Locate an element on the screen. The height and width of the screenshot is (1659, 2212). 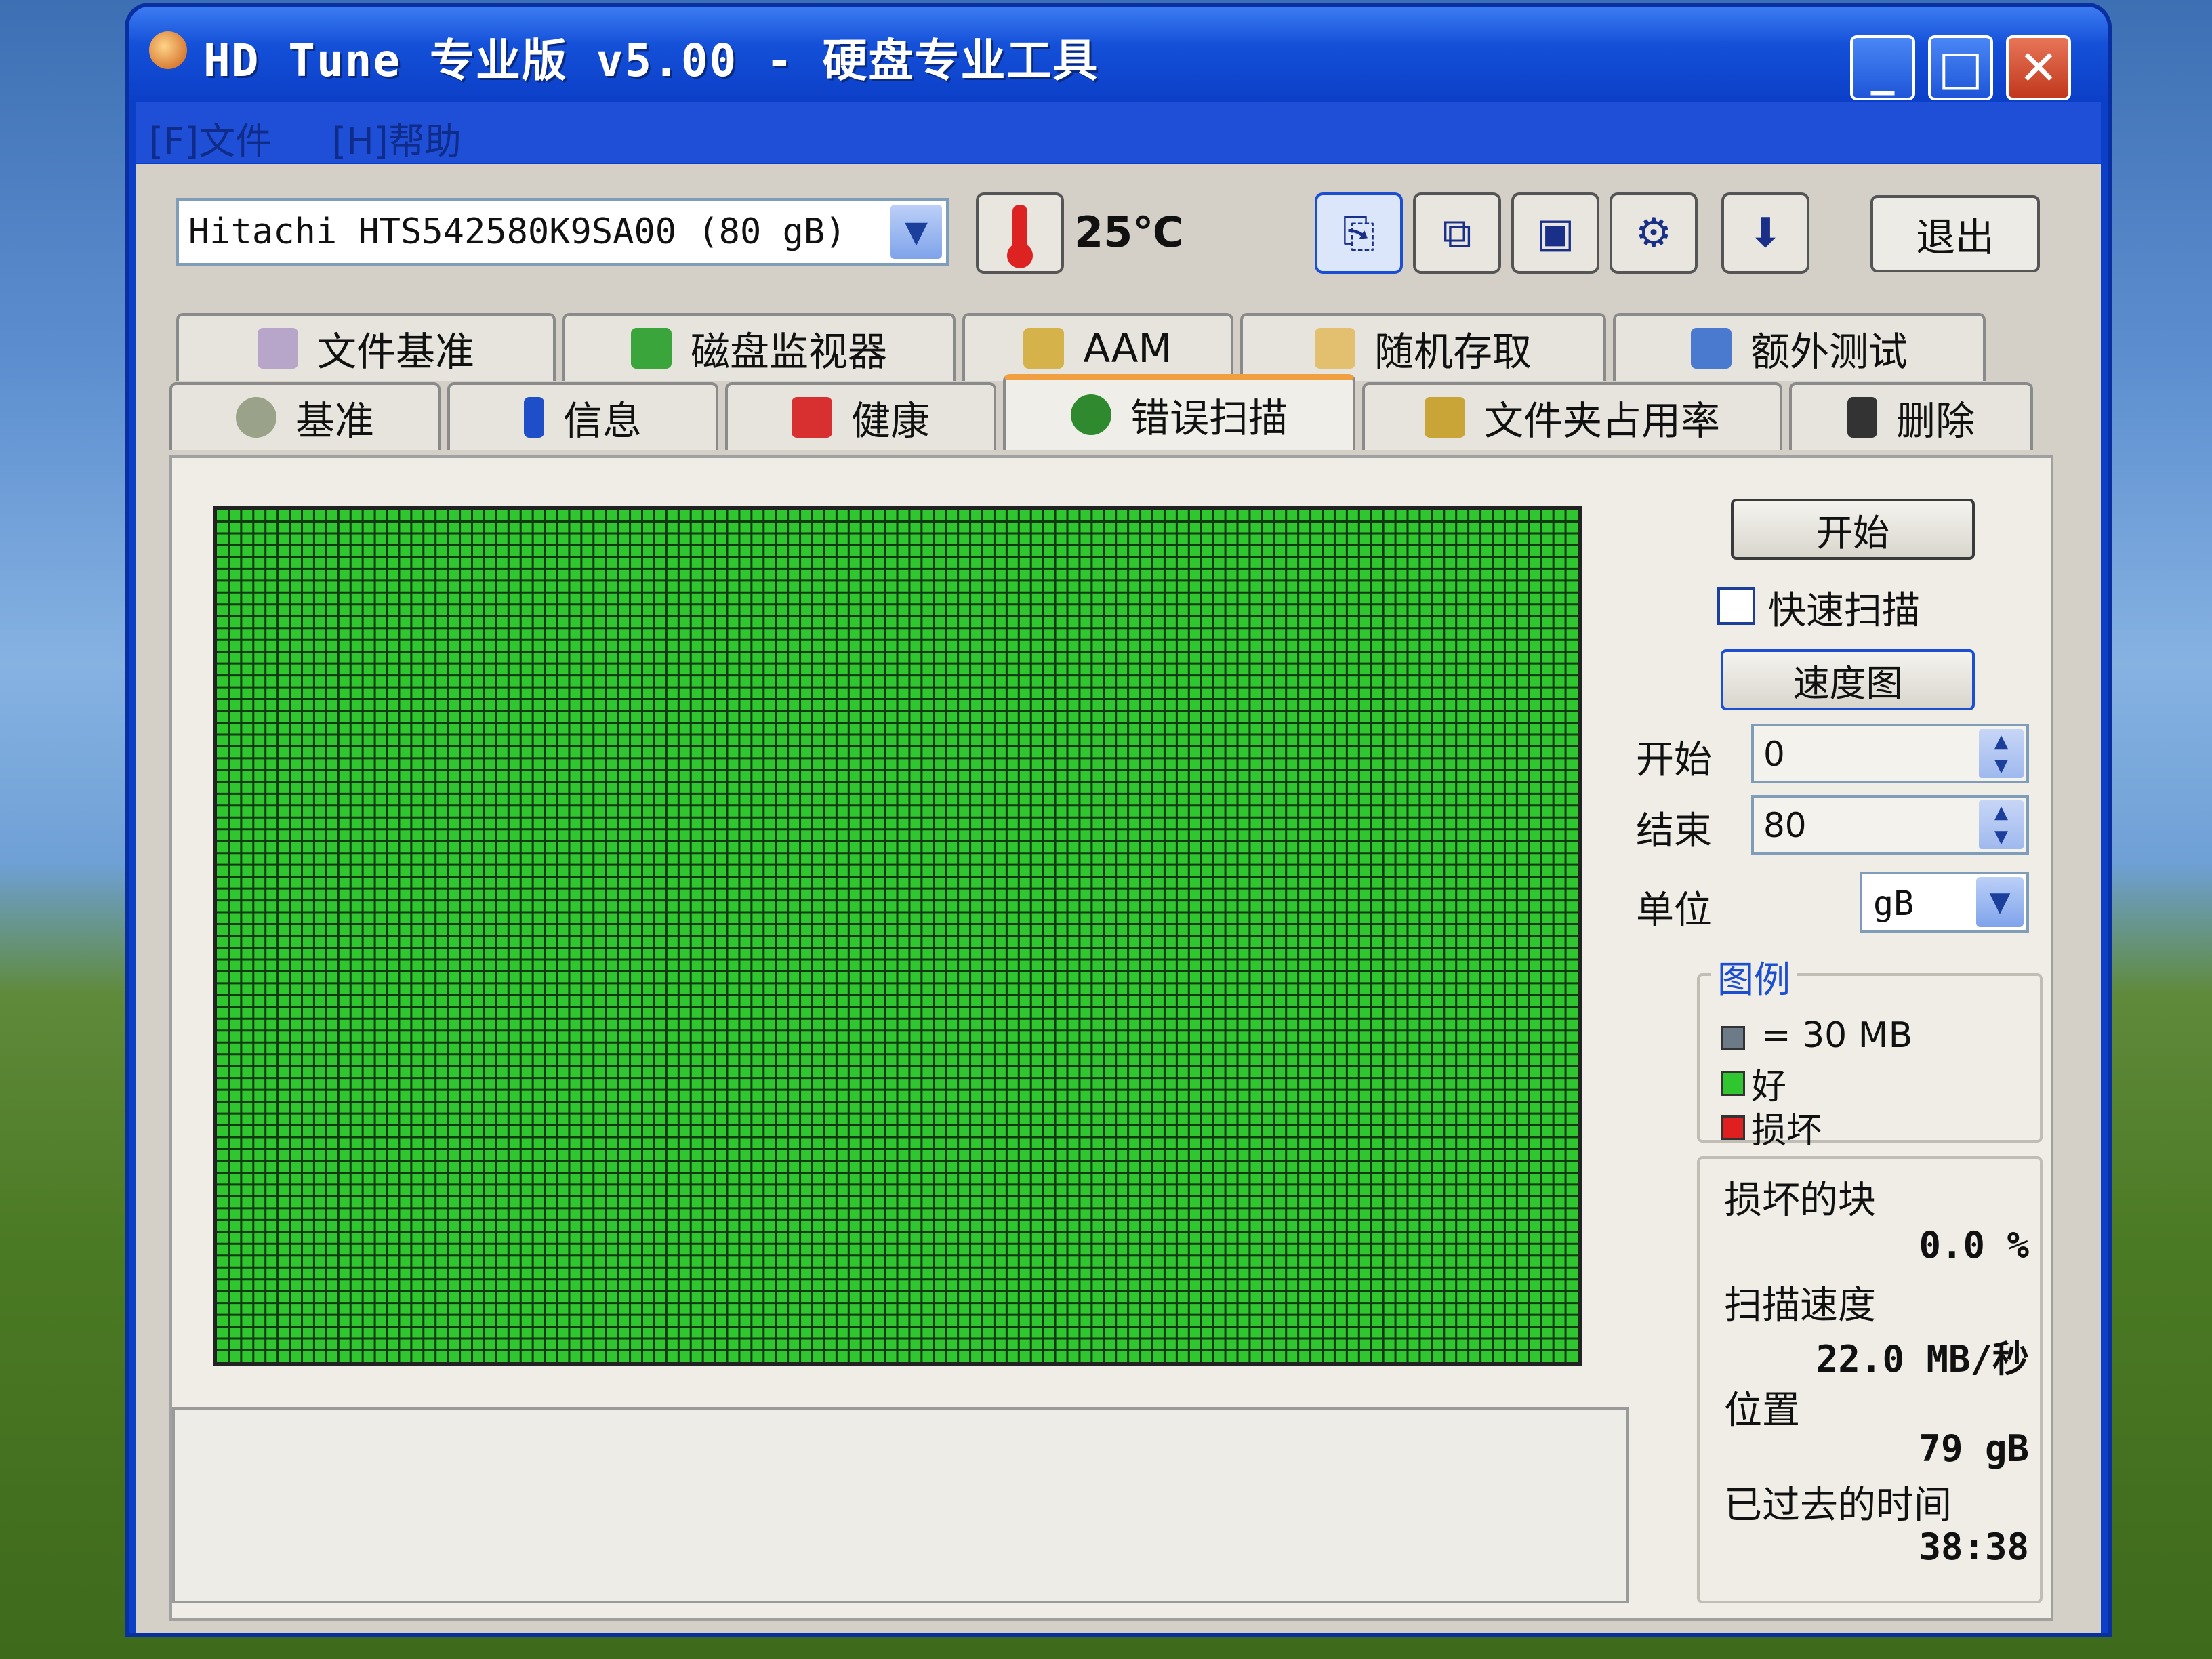
tab-extra-tests: 额外测试 is located at coordinates (1799, 347).